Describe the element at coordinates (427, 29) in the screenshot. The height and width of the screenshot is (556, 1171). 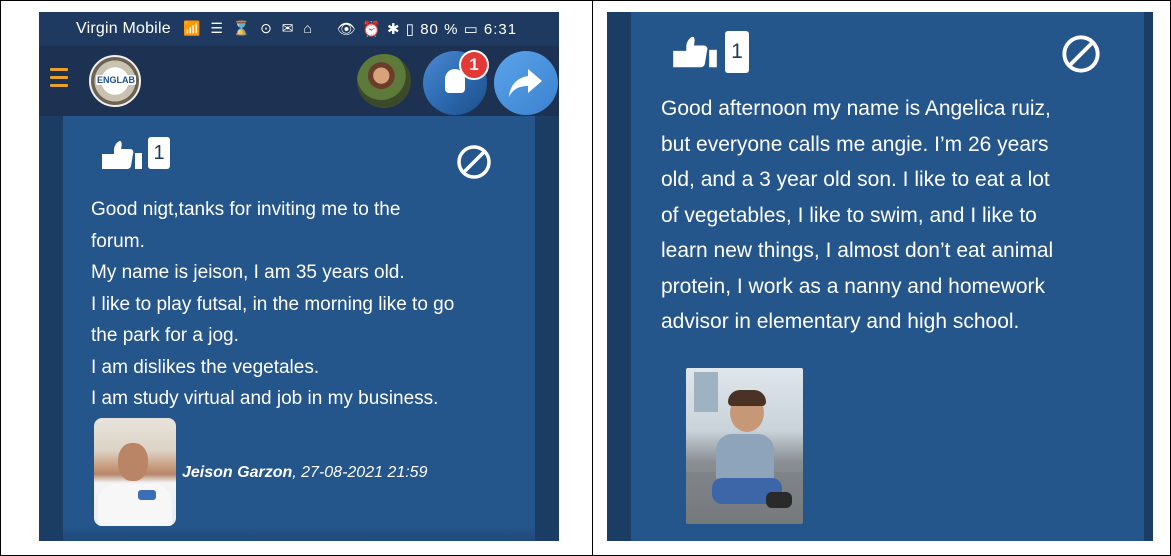
I see `battery-time-status: 👁 ⏰ ✱ ▯ 80 % ▭ 6:31` at that location.